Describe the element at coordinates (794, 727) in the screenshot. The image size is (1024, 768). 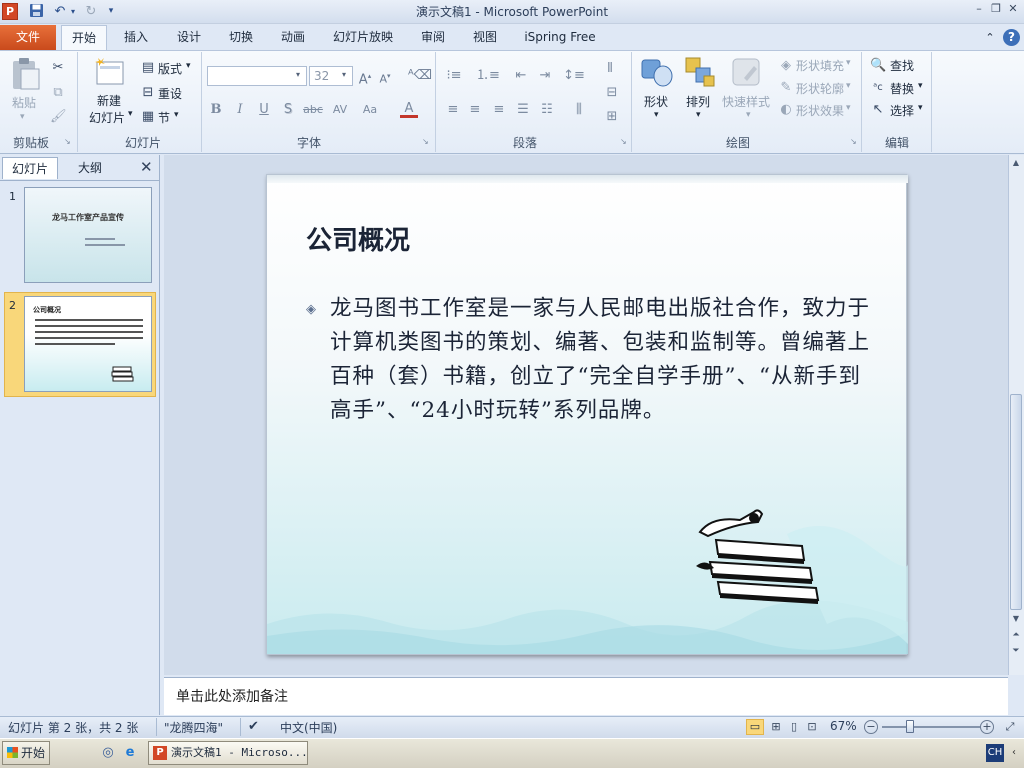
I see `reading-view-icon: ▯` at that location.